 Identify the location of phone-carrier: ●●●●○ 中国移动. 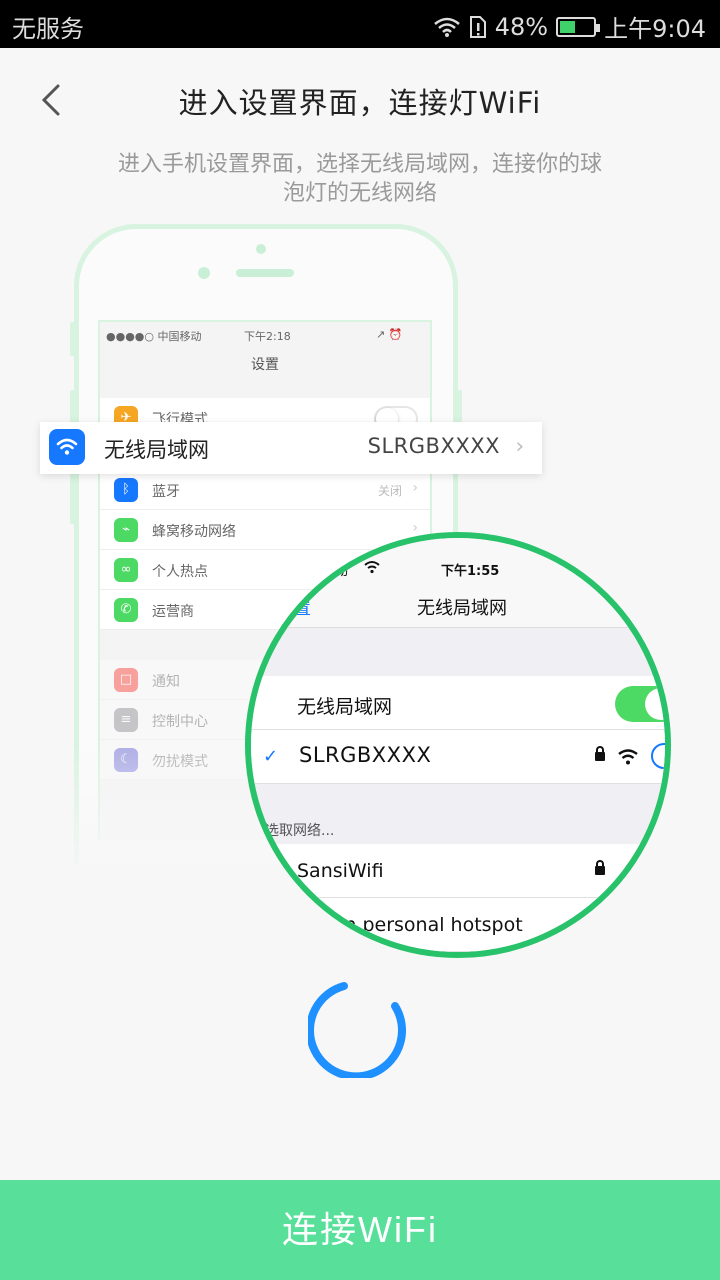
(154, 336).